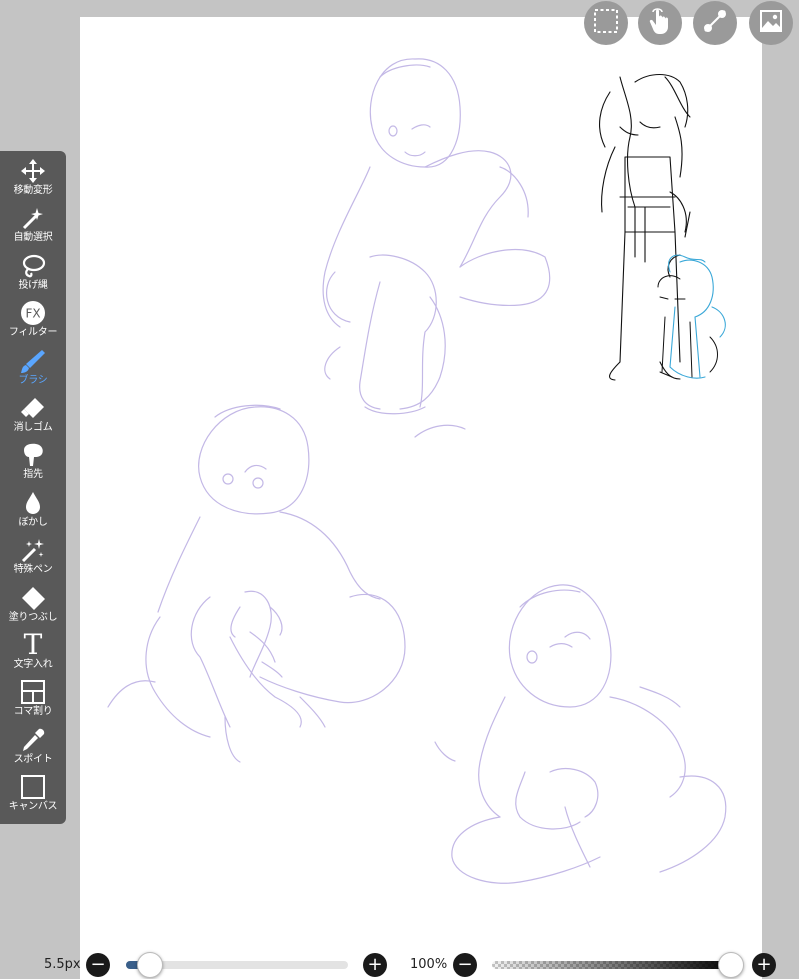 This screenshot has width=799, height=979. I want to click on tool-label: 特殊ペン, so click(33, 570).